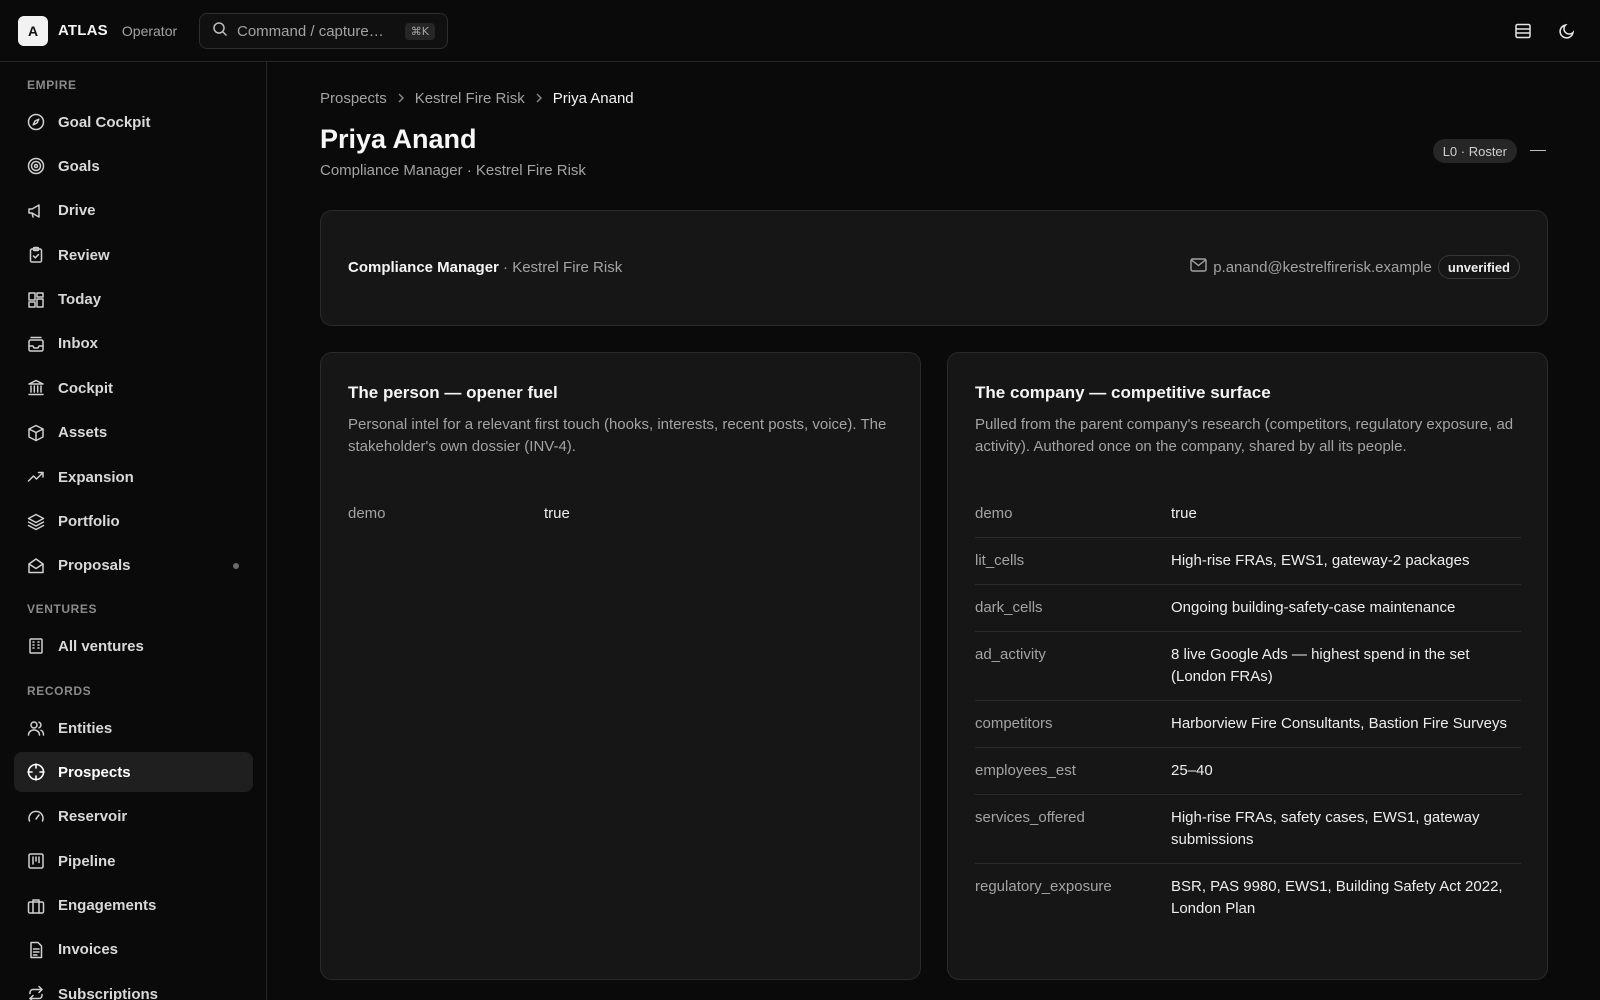 The image size is (1600, 1000). Describe the element at coordinates (36, 122) in the screenshot. I see `compass-icon` at that location.